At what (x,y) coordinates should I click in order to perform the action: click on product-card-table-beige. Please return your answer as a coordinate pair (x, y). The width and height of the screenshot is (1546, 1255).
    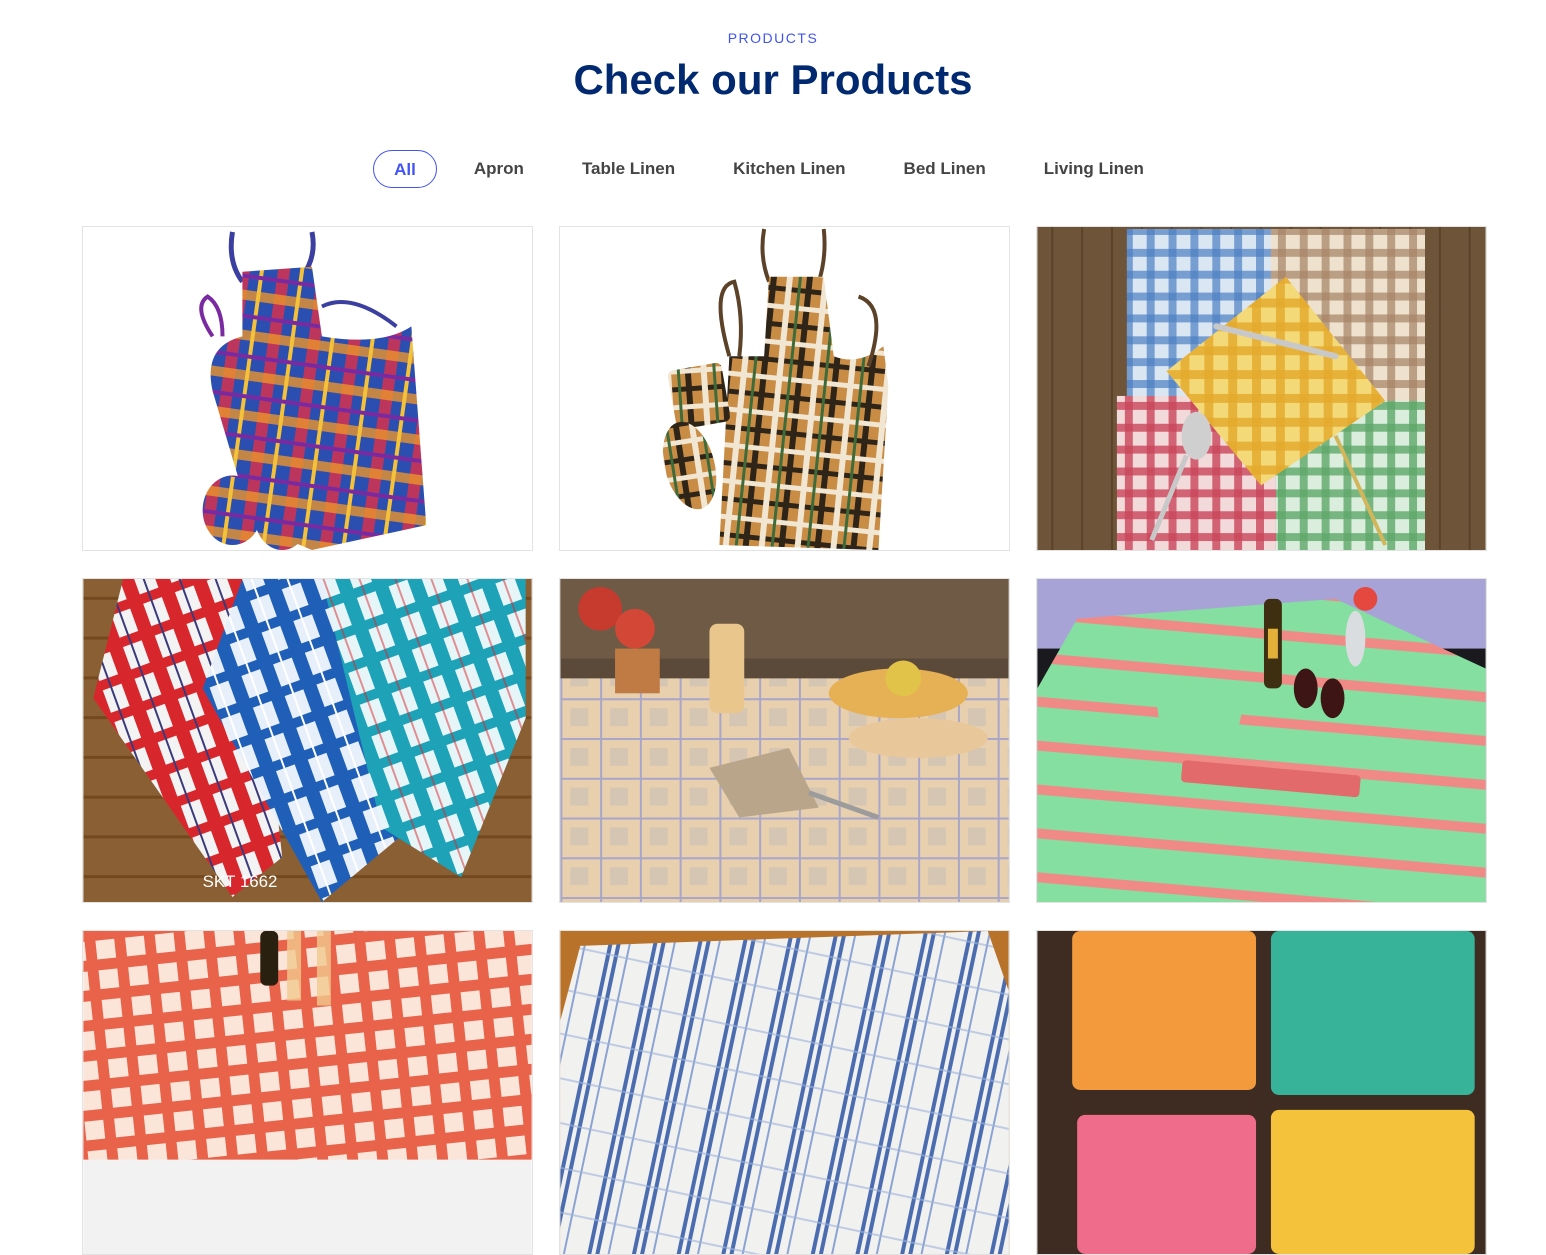
    Looking at the image, I should click on (784, 740).